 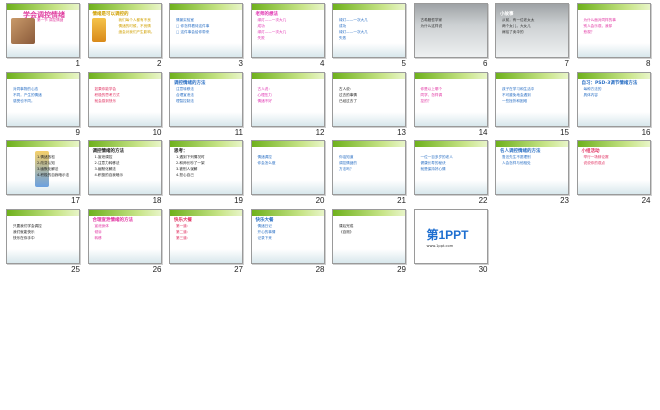 I want to click on slide-thumbnail: 绿灯——一次大几 成功 绿灯——一次大几 失败, so click(x=369, y=30).